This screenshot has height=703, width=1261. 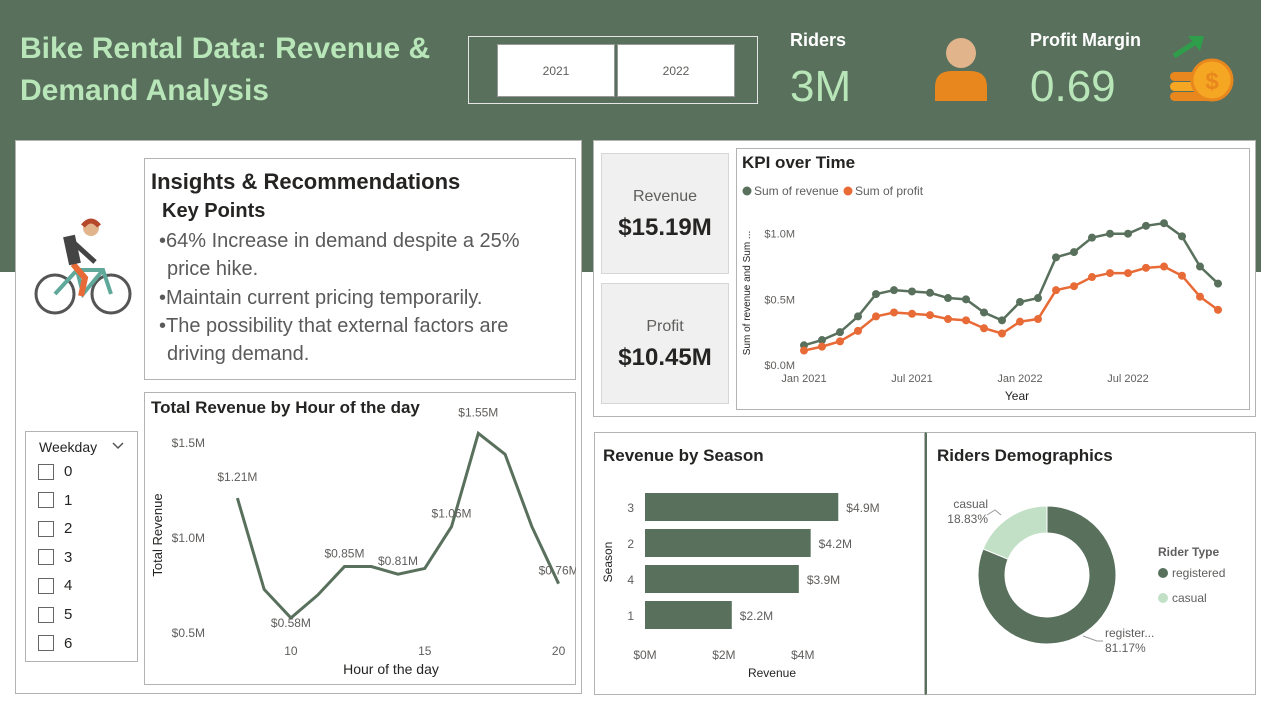 I want to click on insight-point-3-line-2: driving demand., so click(x=238, y=354).